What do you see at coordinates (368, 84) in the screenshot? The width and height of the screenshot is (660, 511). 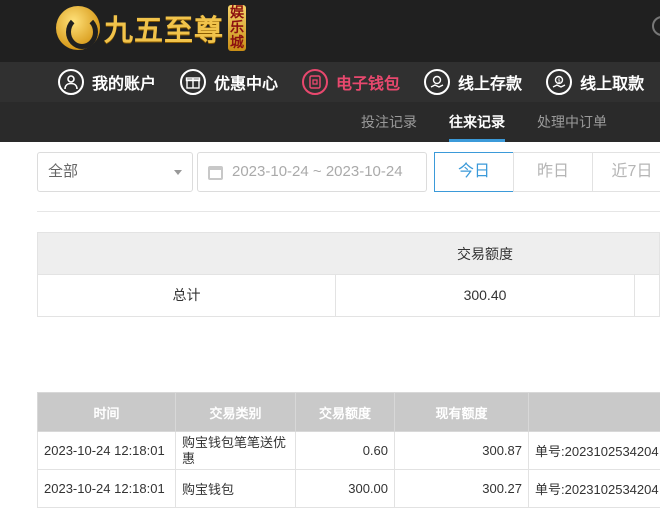 I see `nav-item-label: 电子钱包` at bounding box center [368, 84].